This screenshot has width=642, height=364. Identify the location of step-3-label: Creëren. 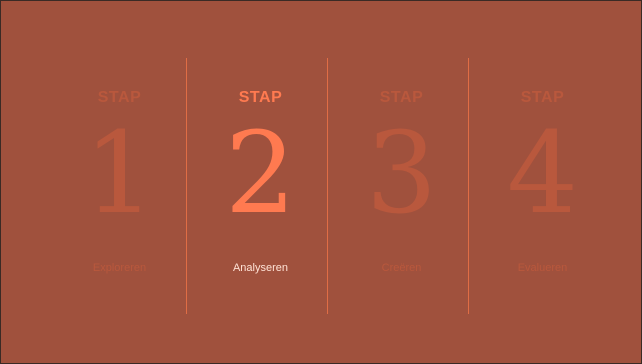
(401, 268).